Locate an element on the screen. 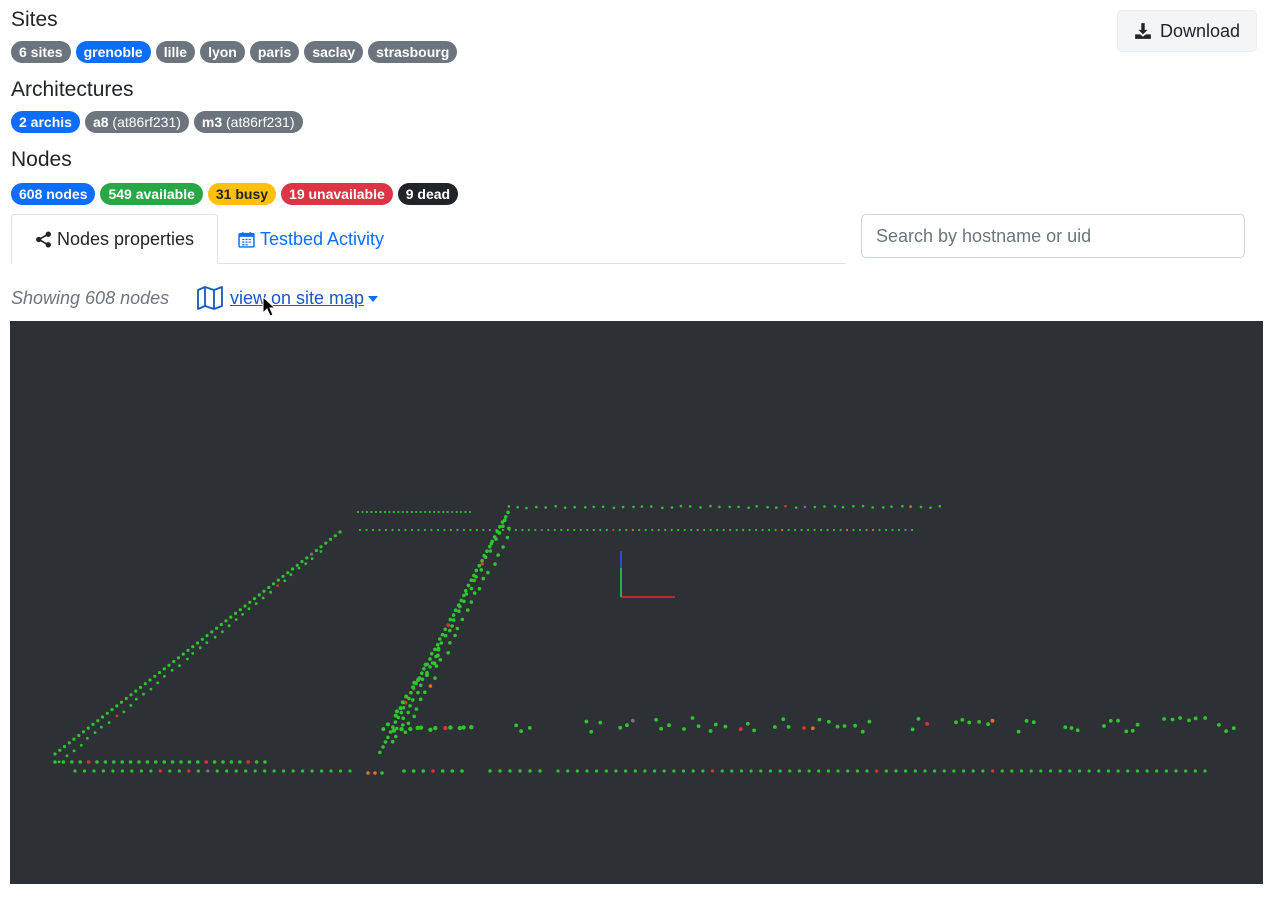 The height and width of the screenshot is (897, 1271). download-label: Download is located at coordinates (1200, 30).